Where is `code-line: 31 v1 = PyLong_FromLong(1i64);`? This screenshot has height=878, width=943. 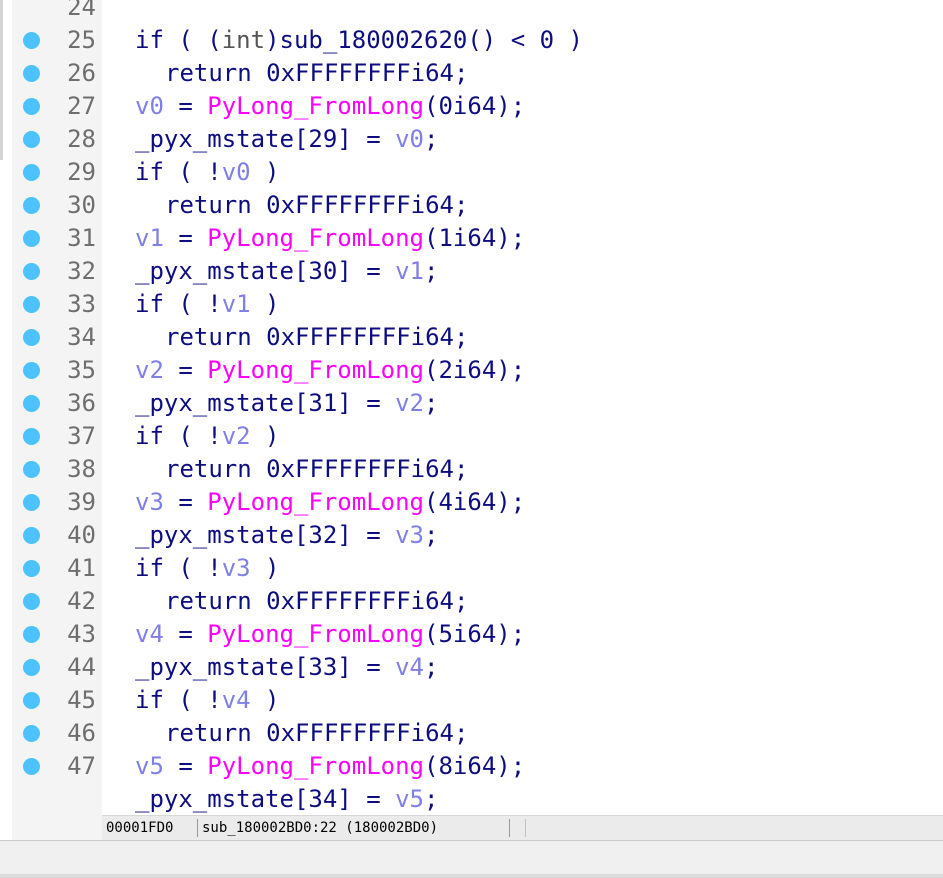
code-line: 31 v1 = PyLong_FromLong(1i64); is located at coordinates (471, 238).